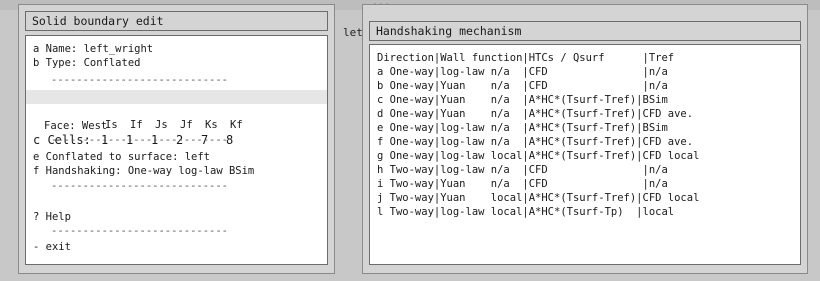 This screenshot has height=281, width=820. Describe the element at coordinates (176, 63) in the screenshot. I see `menu-item-type: b Type: Conflated` at that location.